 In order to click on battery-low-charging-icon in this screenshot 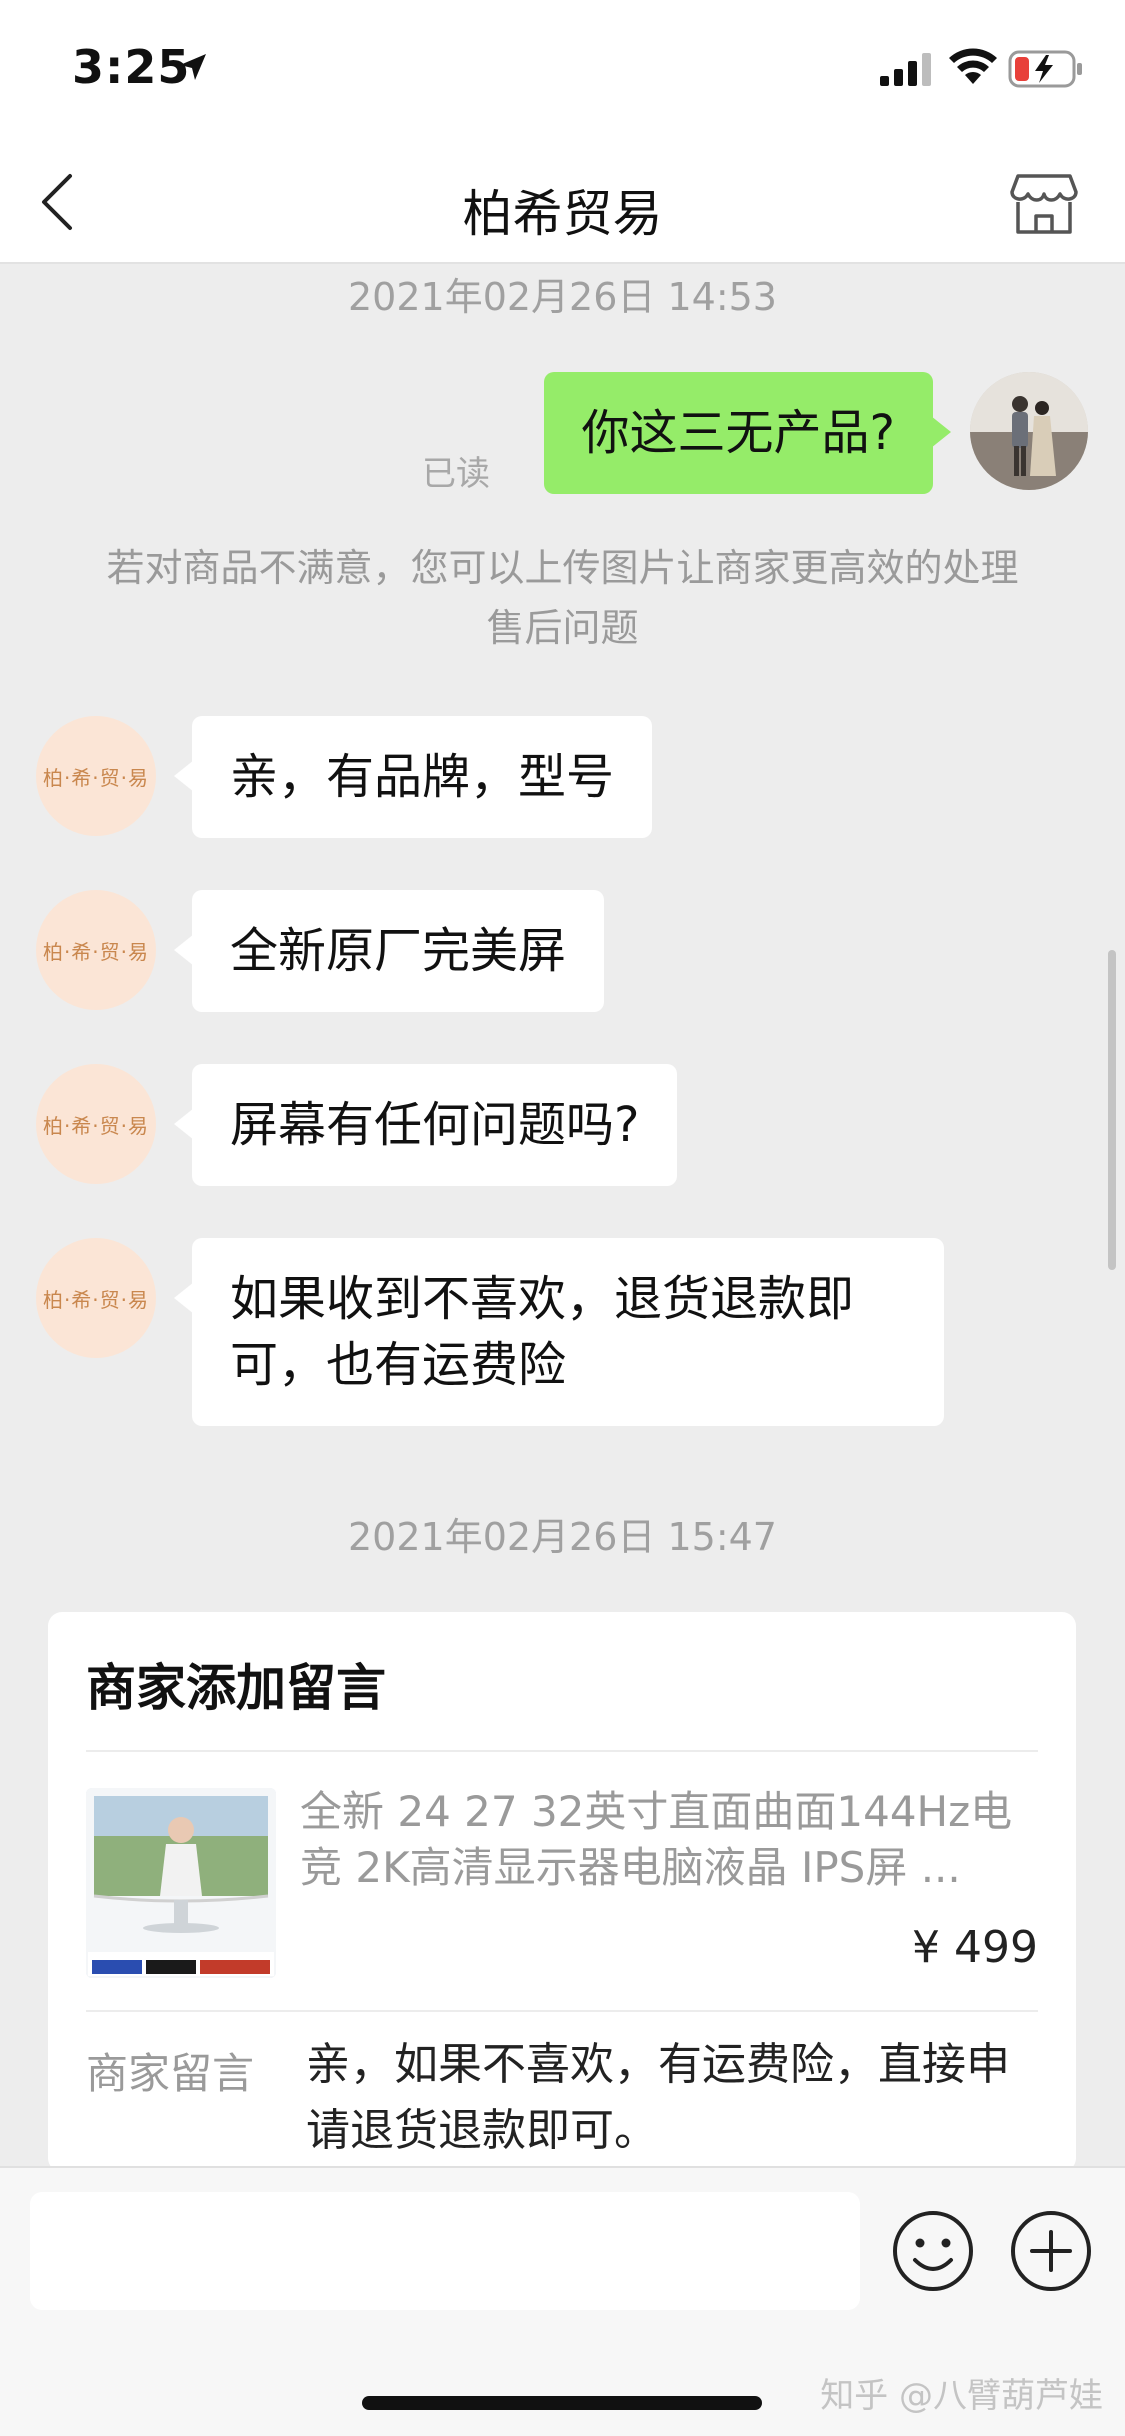, I will do `click(1045, 69)`.